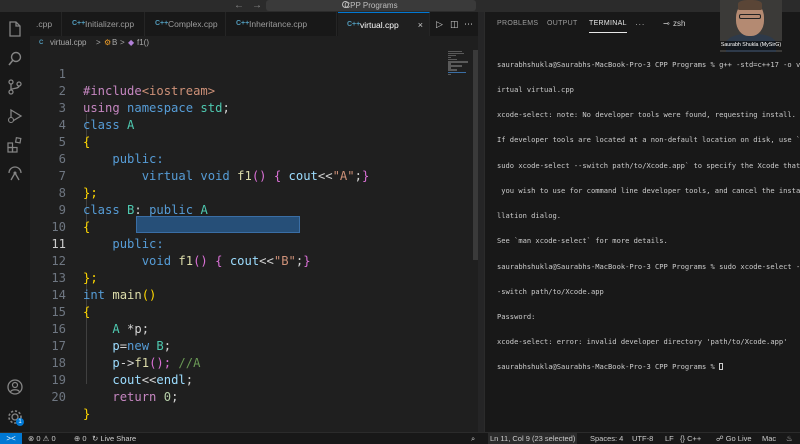 The height and width of the screenshot is (444, 800). I want to click on command-center: CPP Programs, so click(371, 5).